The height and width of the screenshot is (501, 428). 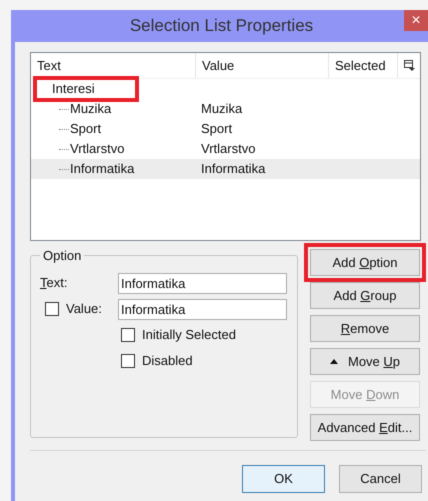 What do you see at coordinates (202, 283) in the screenshot?
I see `text-field: Informatika` at bounding box center [202, 283].